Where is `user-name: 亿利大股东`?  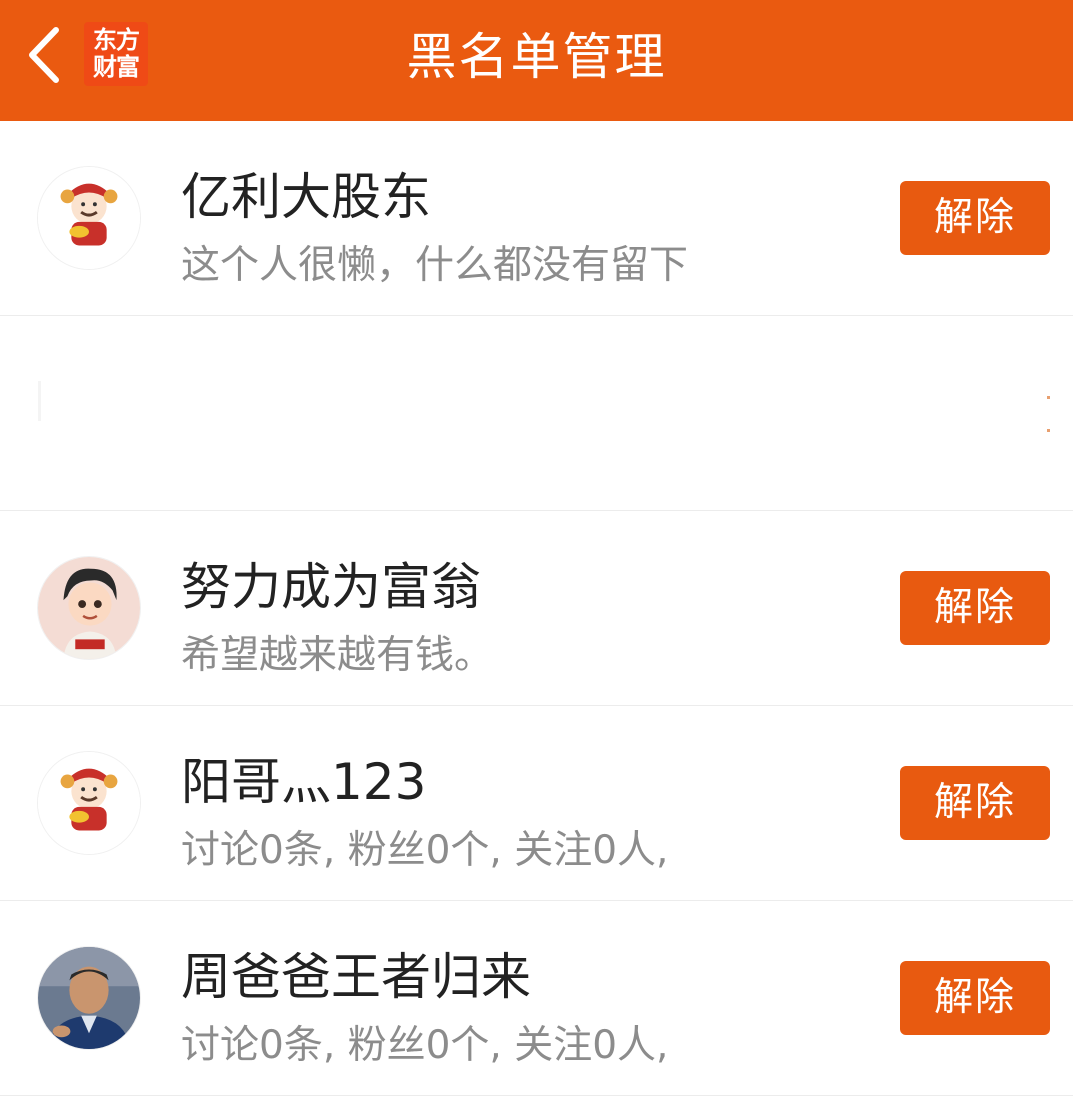
user-name: 亿利大股东 is located at coordinates (306, 197).